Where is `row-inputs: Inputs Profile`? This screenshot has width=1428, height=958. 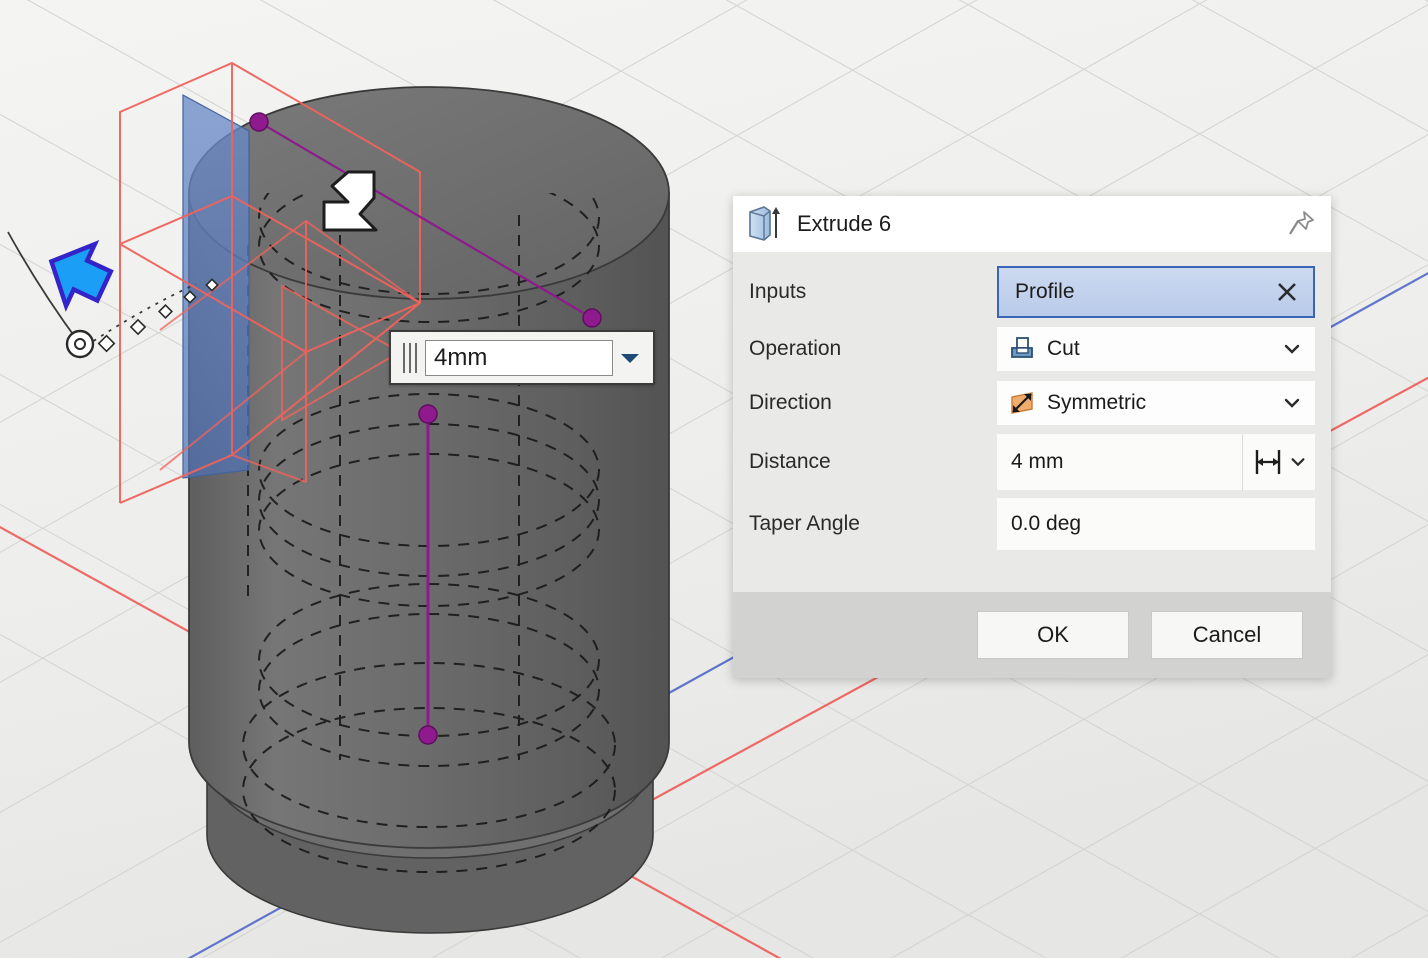 row-inputs: Inputs Profile is located at coordinates (1032, 292).